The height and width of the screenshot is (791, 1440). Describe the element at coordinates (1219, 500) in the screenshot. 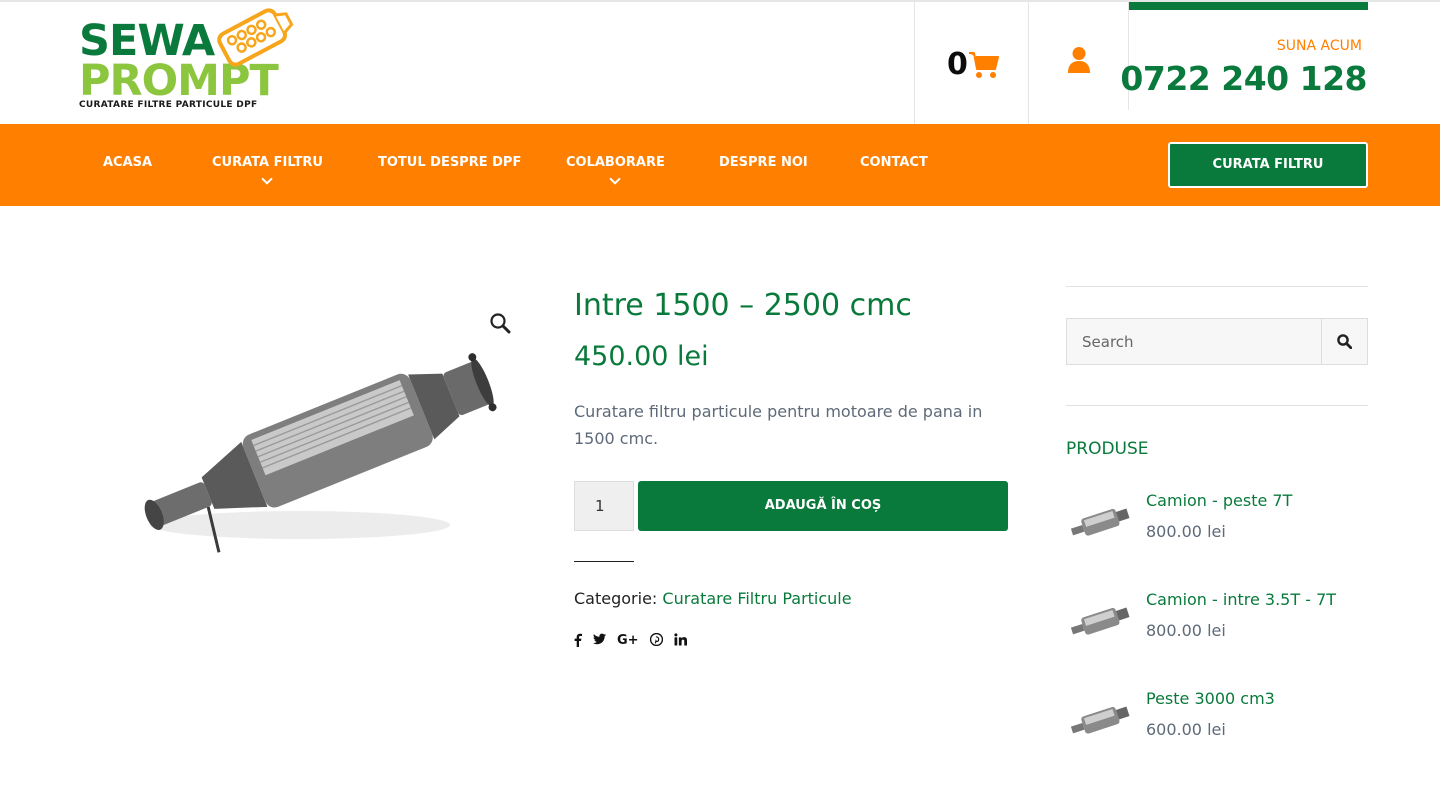

I see `product-name: Camion - peste 7T` at that location.